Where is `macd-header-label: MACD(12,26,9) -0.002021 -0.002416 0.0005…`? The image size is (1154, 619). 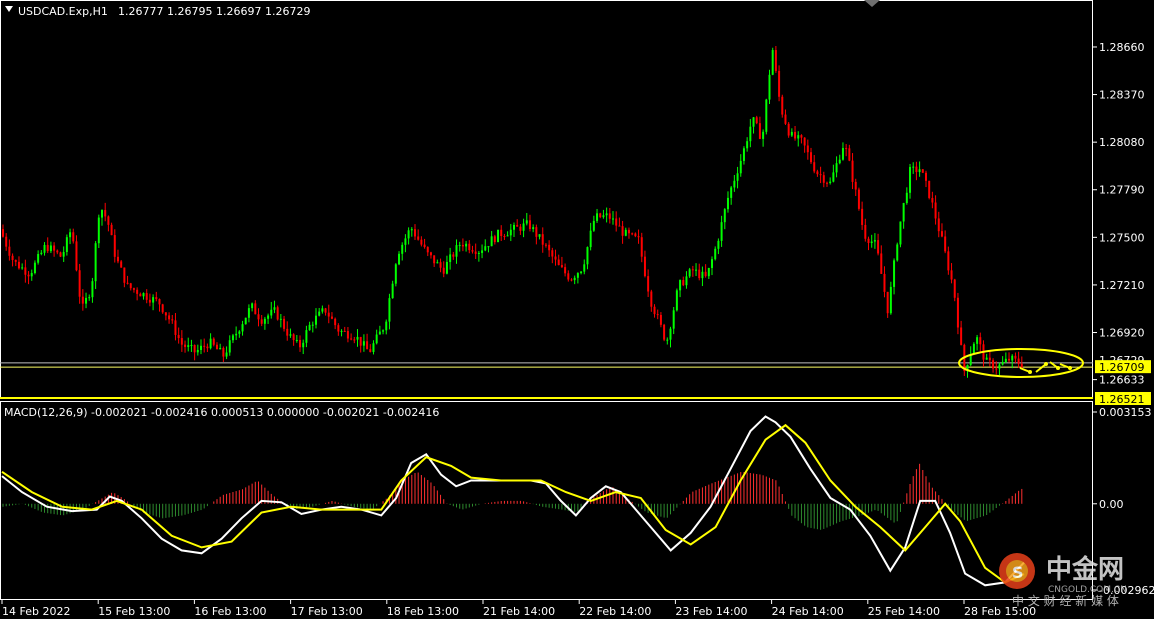
macd-header-label: MACD(12,26,9) -0.002021 -0.002416 0.0005… is located at coordinates (221, 412).